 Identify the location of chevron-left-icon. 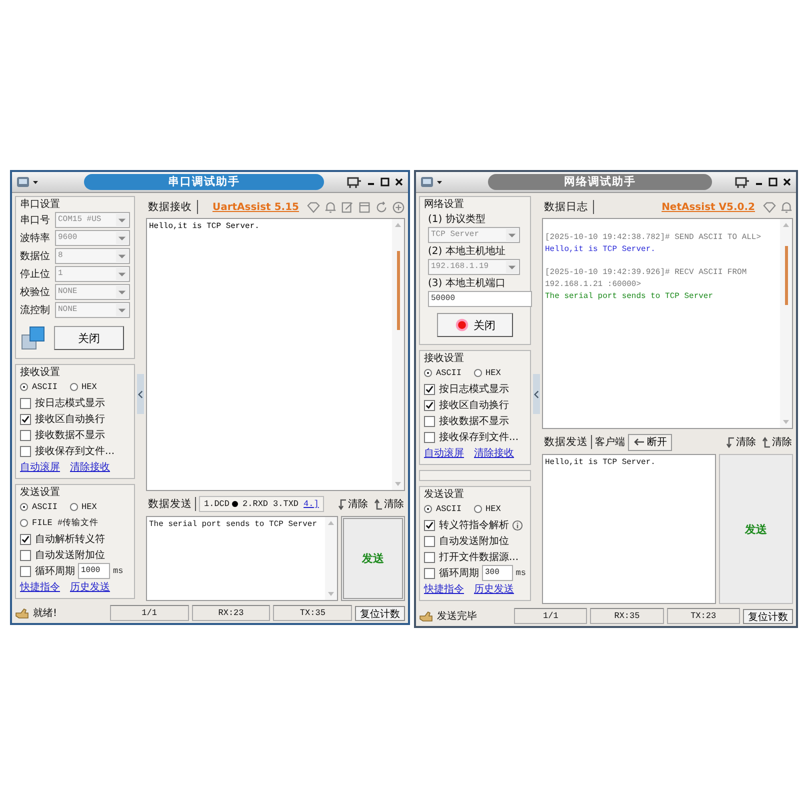
(140, 394).